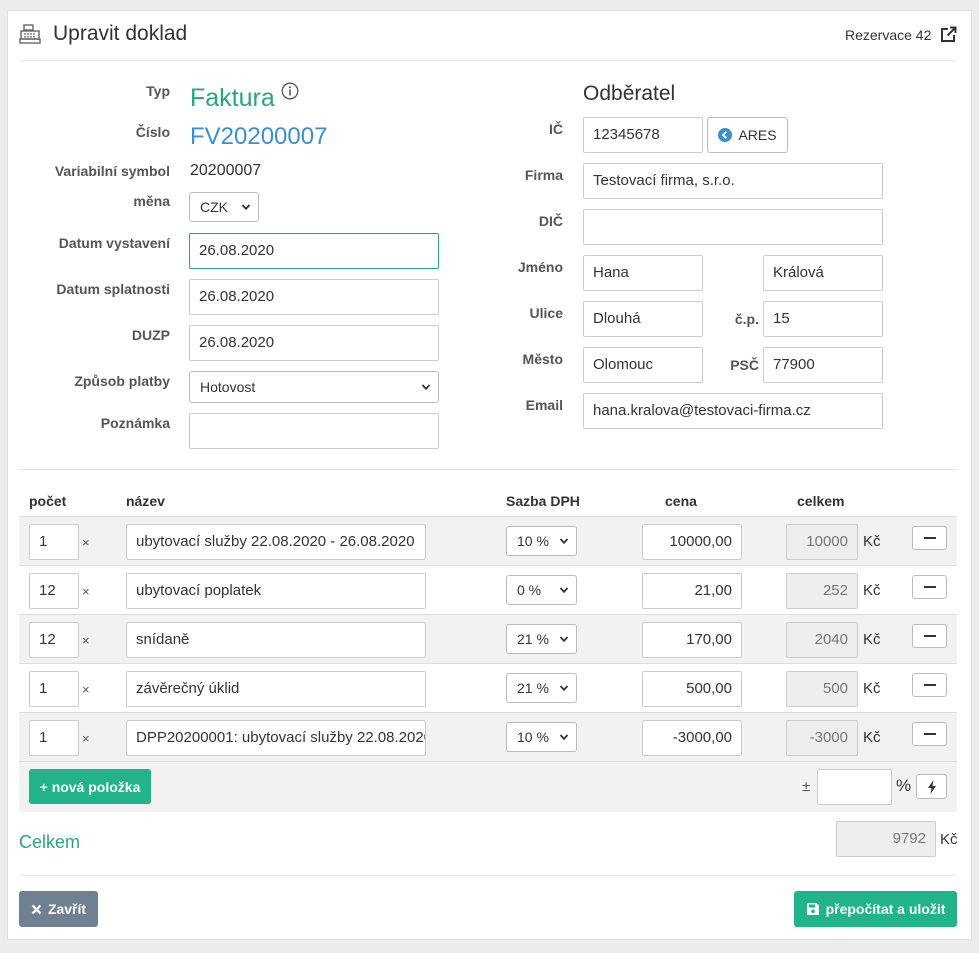 The width and height of the screenshot is (979, 953). I want to click on cash-register-icon, so click(30, 34).